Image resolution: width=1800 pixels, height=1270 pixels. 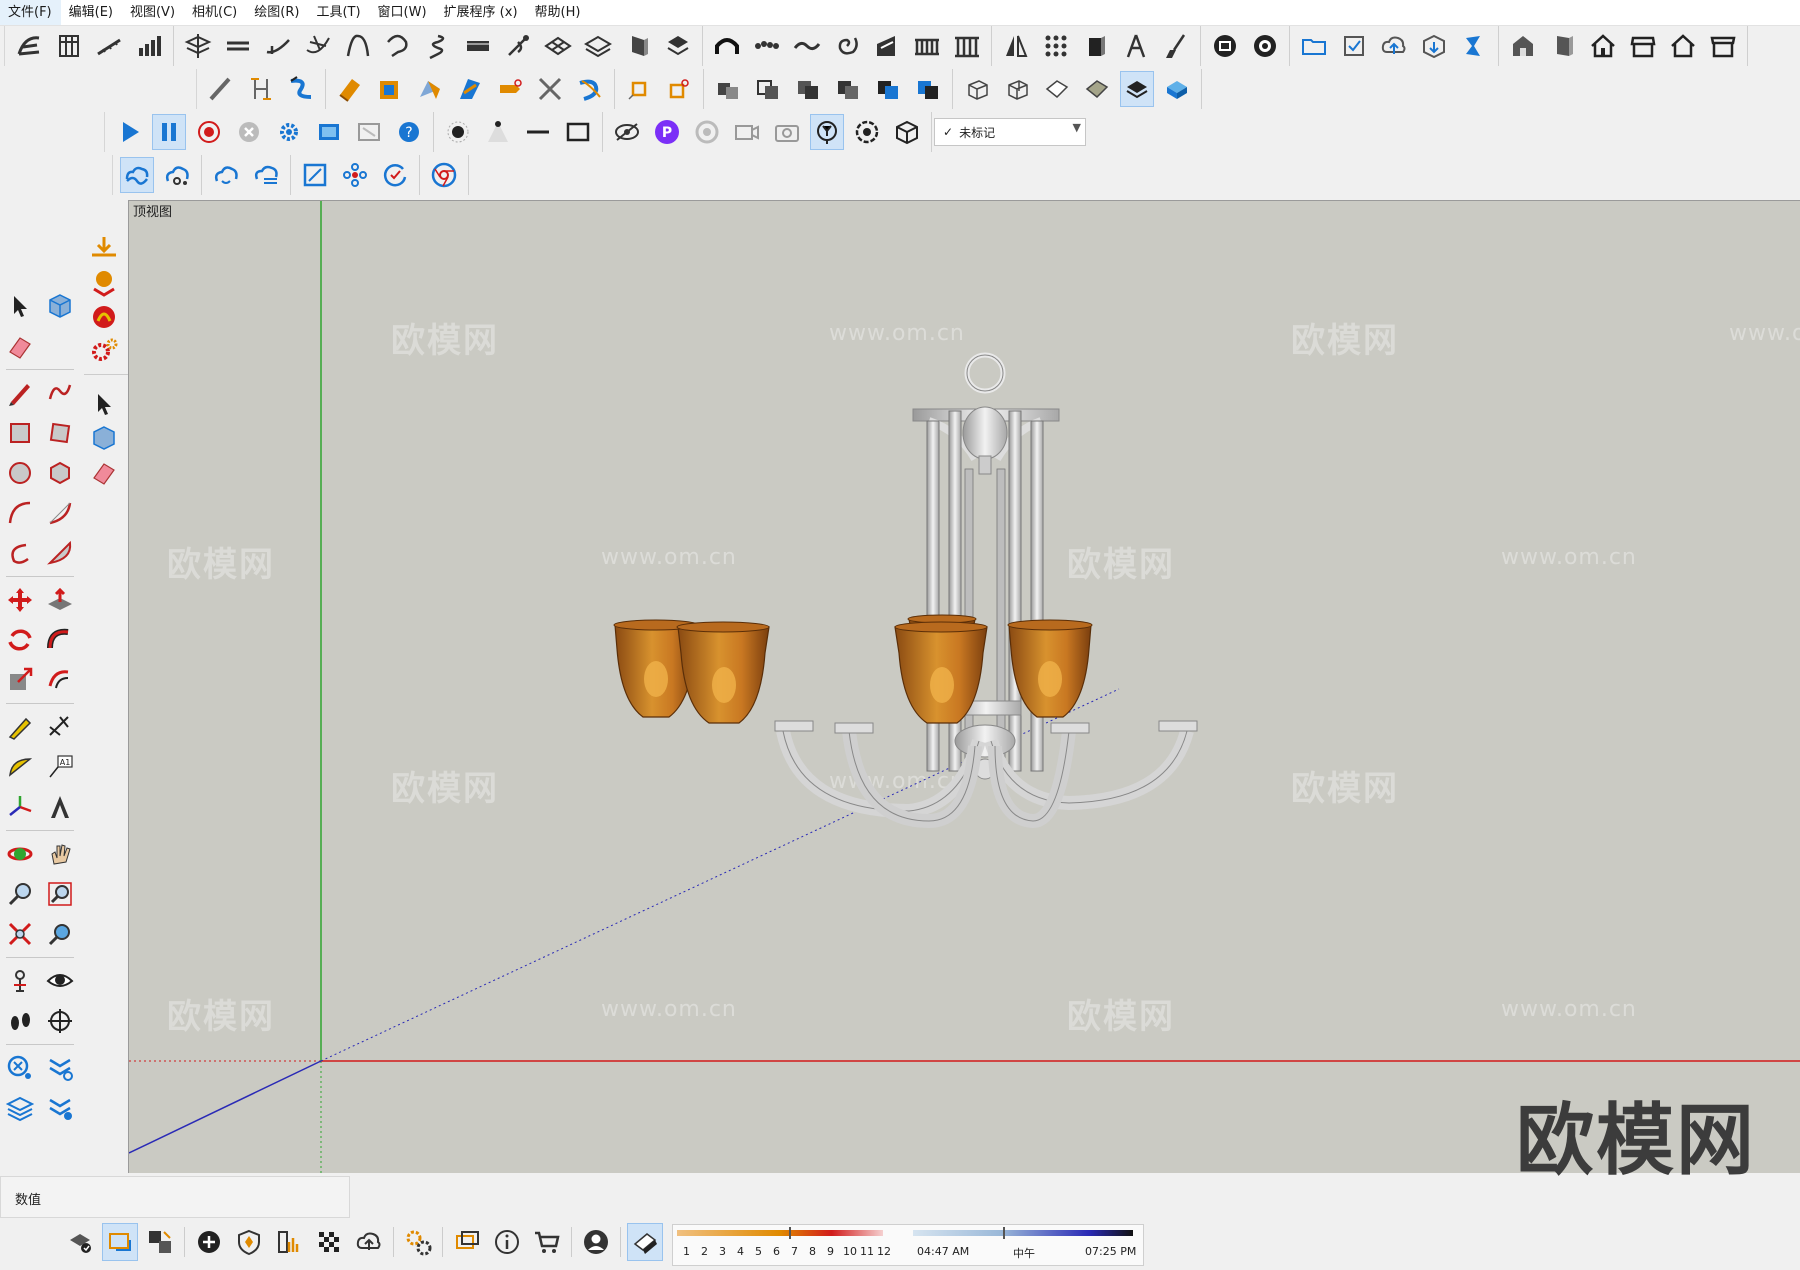 What do you see at coordinates (149, 46) in the screenshot?
I see `bar-chart-icon` at bounding box center [149, 46].